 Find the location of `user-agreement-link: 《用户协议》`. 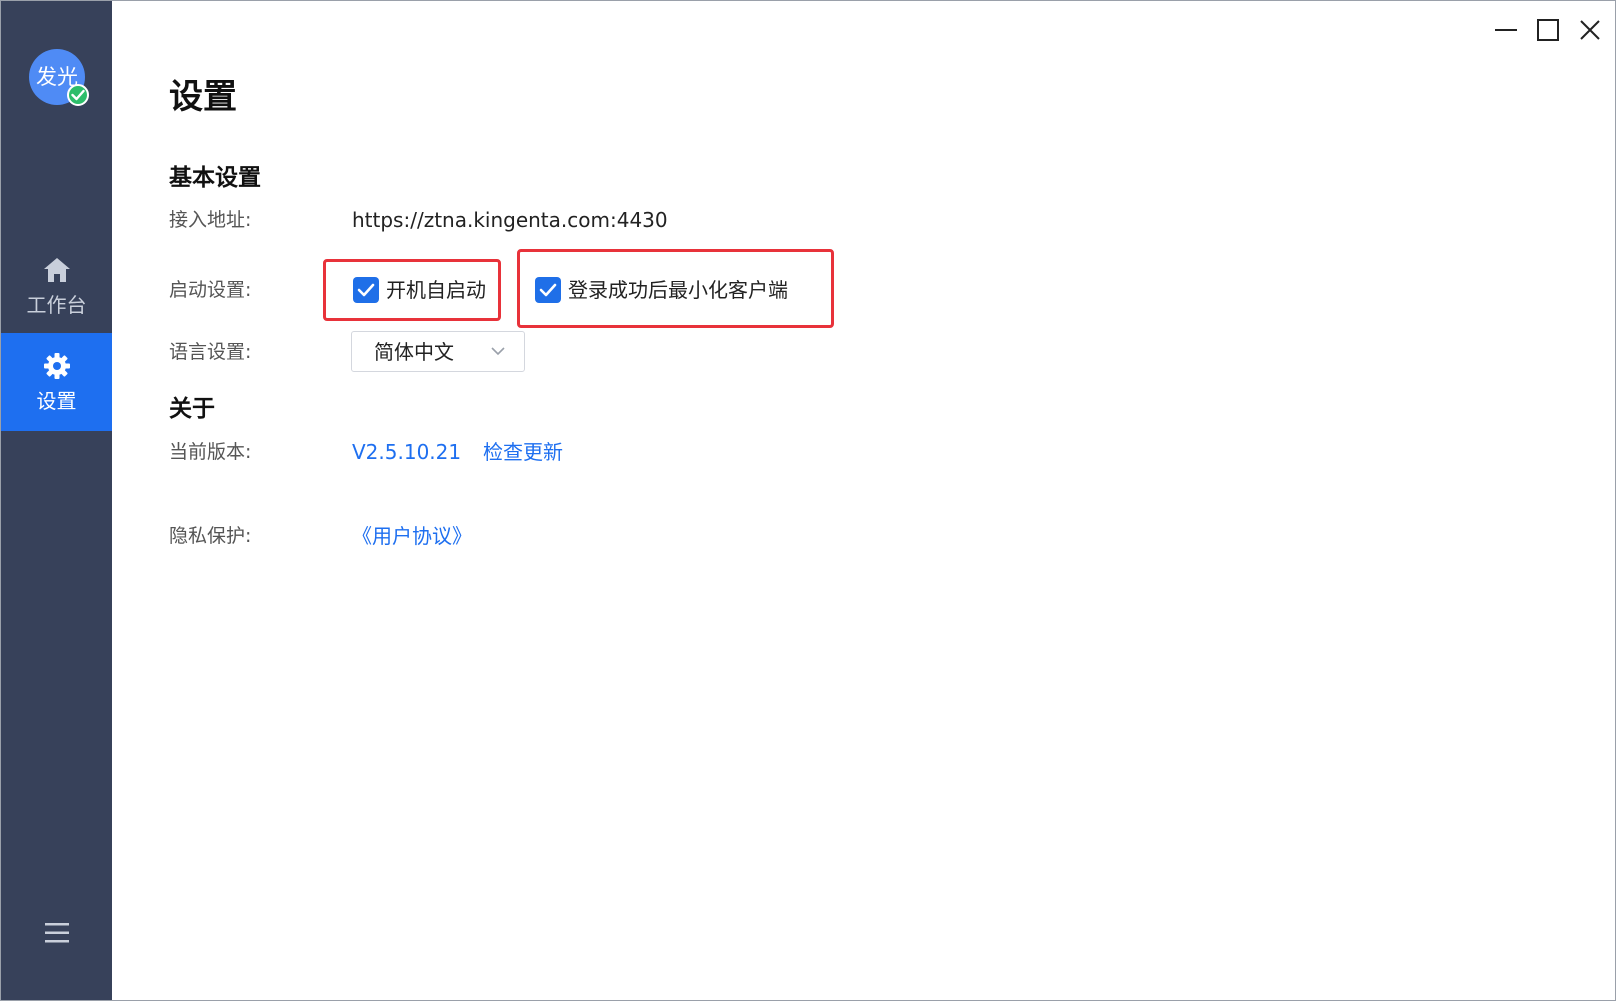

user-agreement-link: 《用户协议》 is located at coordinates (412, 536).